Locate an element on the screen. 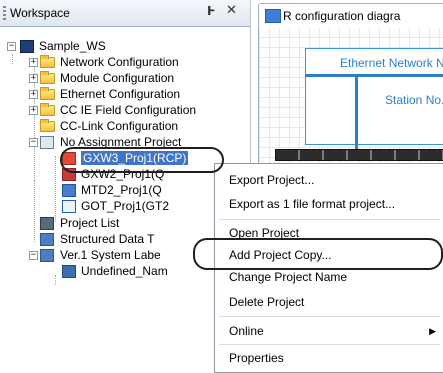  tab-r-configuration-diagram: R configuration diagra is located at coordinates (350, 15).